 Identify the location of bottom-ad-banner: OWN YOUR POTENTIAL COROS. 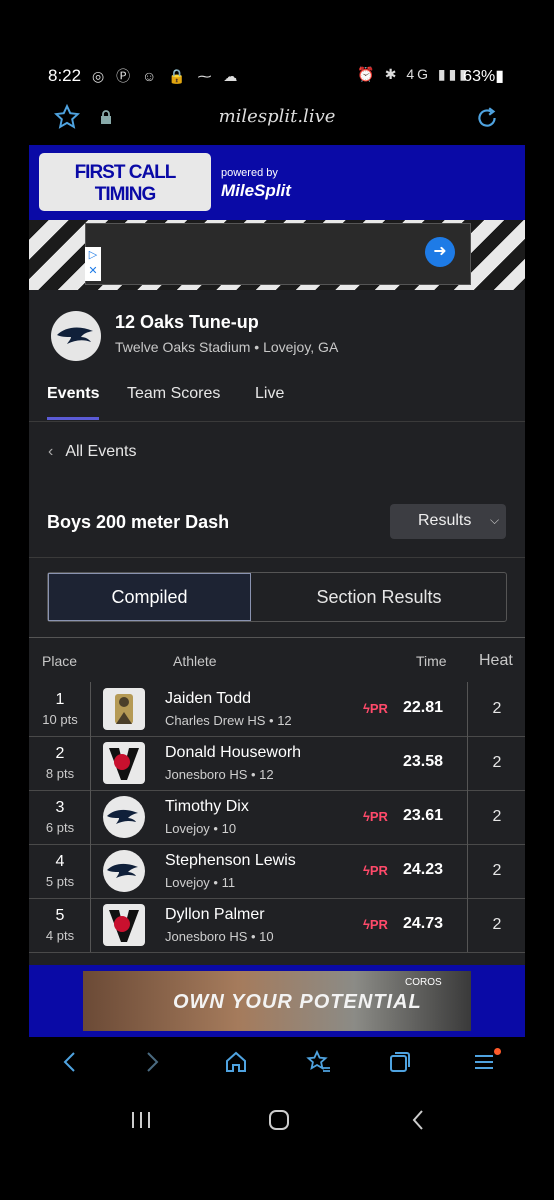
(277, 1001).